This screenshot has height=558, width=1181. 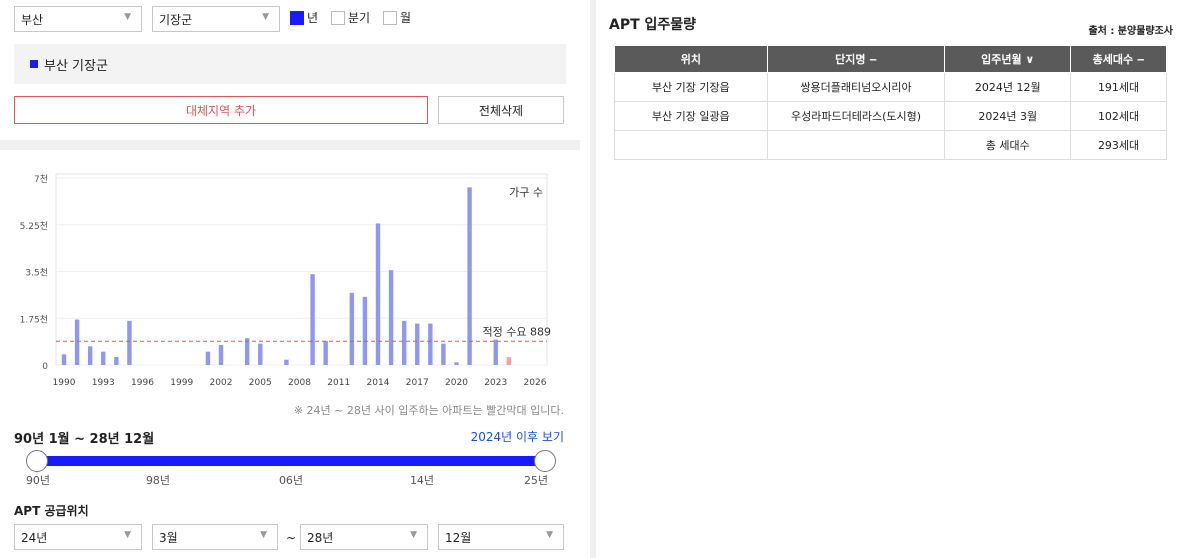 I want to click on add-region-button: 대체지역 추가, so click(x=221, y=110).